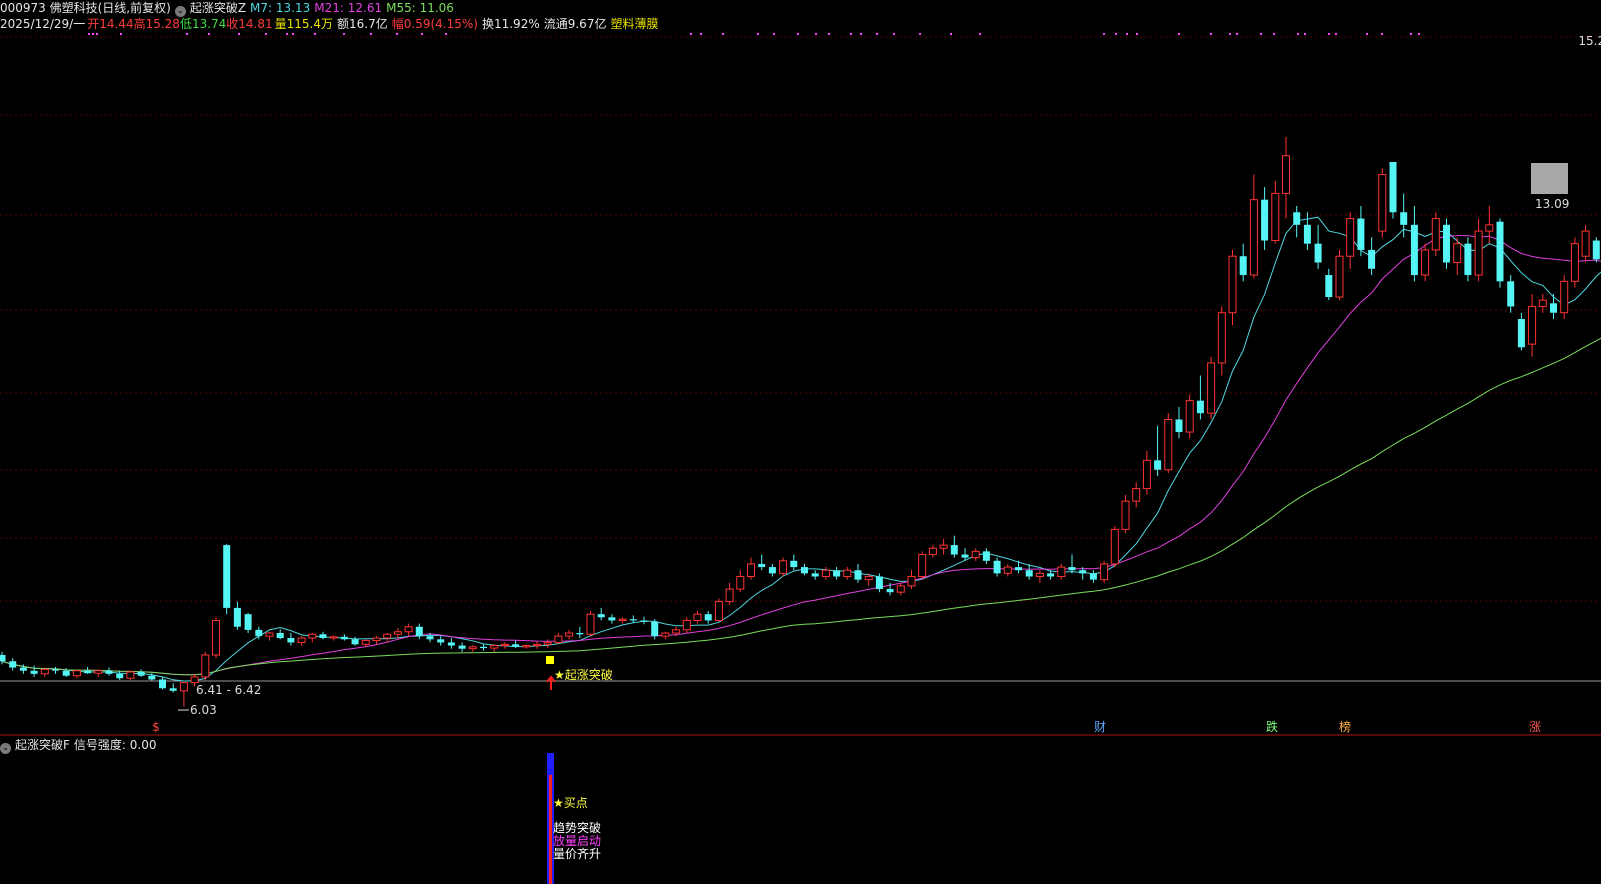  What do you see at coordinates (218, 8) in the screenshot?
I see `indicator-name: 起涨突破Z` at bounding box center [218, 8].